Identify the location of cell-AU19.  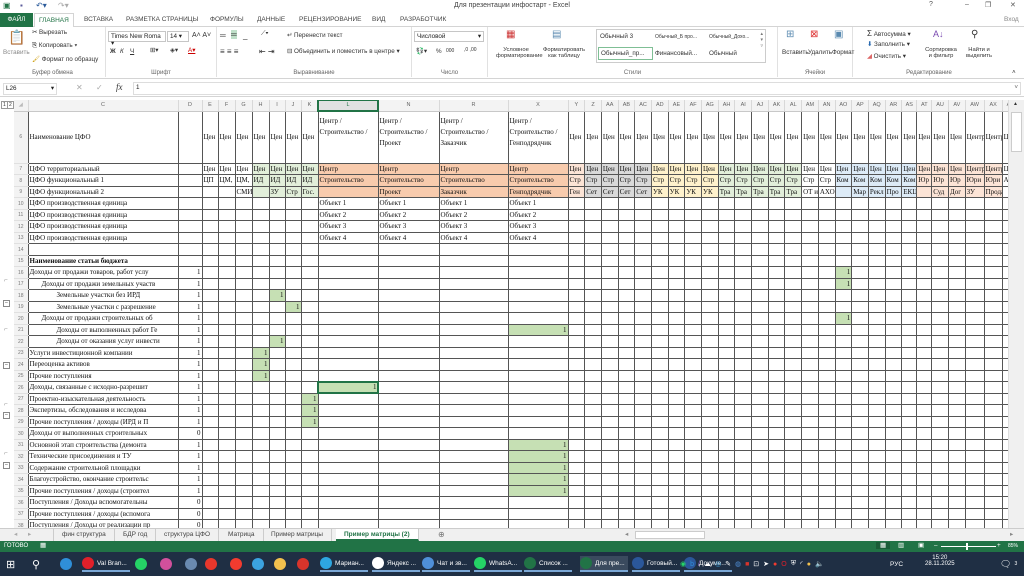
(940, 306).